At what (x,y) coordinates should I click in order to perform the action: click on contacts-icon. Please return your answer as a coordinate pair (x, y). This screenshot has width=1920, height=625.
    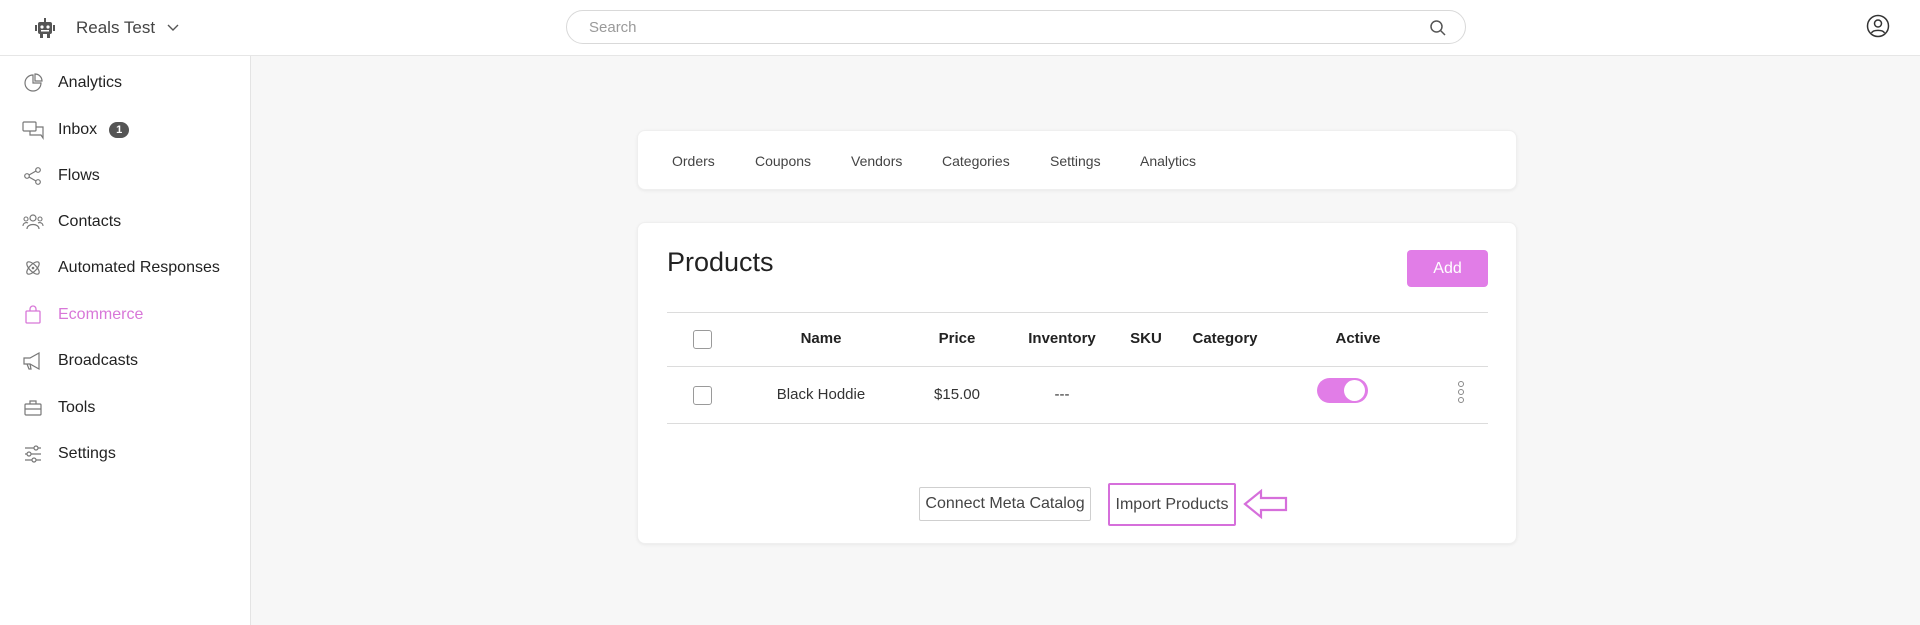
    Looking at the image, I should click on (33, 222).